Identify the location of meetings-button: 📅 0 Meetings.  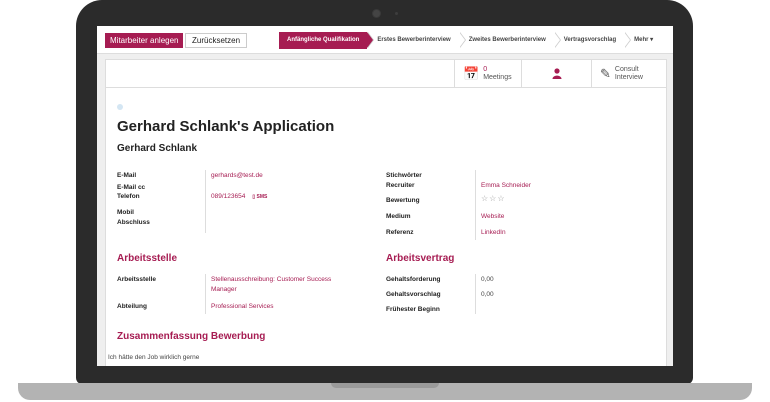
(487, 73).